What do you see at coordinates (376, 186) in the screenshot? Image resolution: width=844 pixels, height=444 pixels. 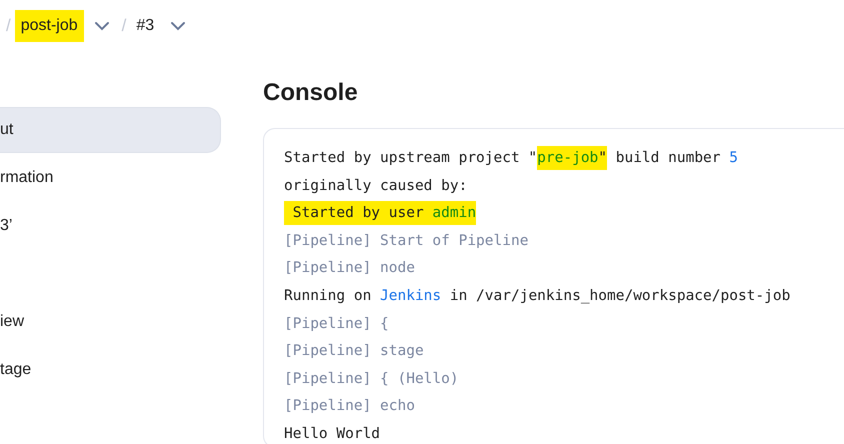 I see `console-line: originally caused by:` at bounding box center [376, 186].